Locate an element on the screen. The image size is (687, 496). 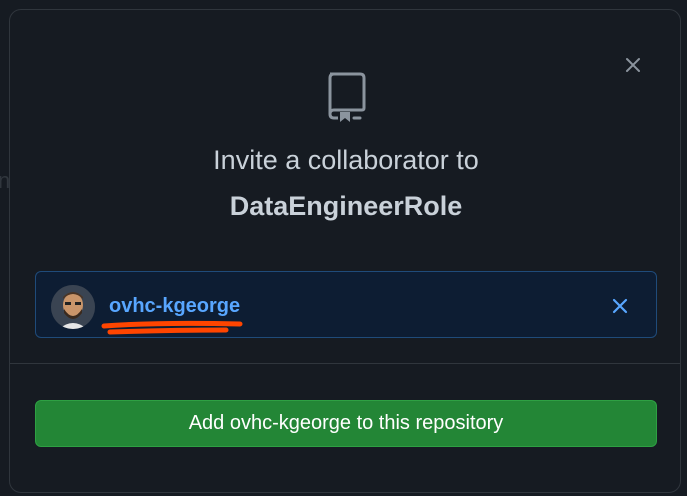
x-icon is located at coordinates (620, 306).